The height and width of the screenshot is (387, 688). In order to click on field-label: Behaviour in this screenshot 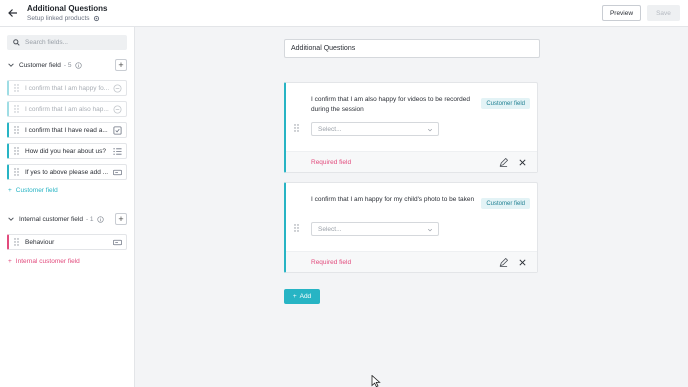, I will do `click(40, 242)`.